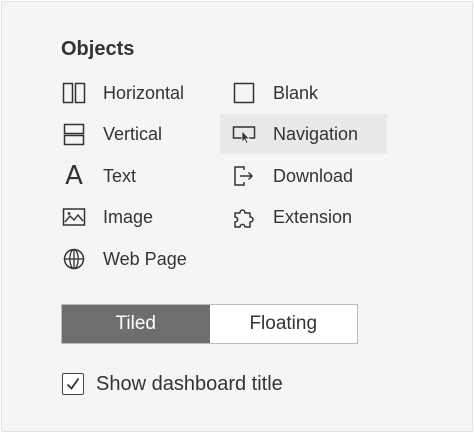  What do you see at coordinates (296, 92) in the screenshot?
I see `object-label: Blank` at bounding box center [296, 92].